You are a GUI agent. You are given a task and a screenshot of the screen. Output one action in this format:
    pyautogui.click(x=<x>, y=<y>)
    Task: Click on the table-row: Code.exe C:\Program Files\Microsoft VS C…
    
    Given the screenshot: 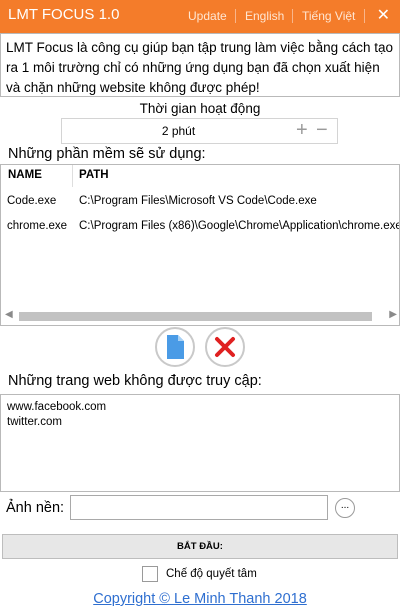 What is the action you would take?
    pyautogui.click(x=200, y=202)
    